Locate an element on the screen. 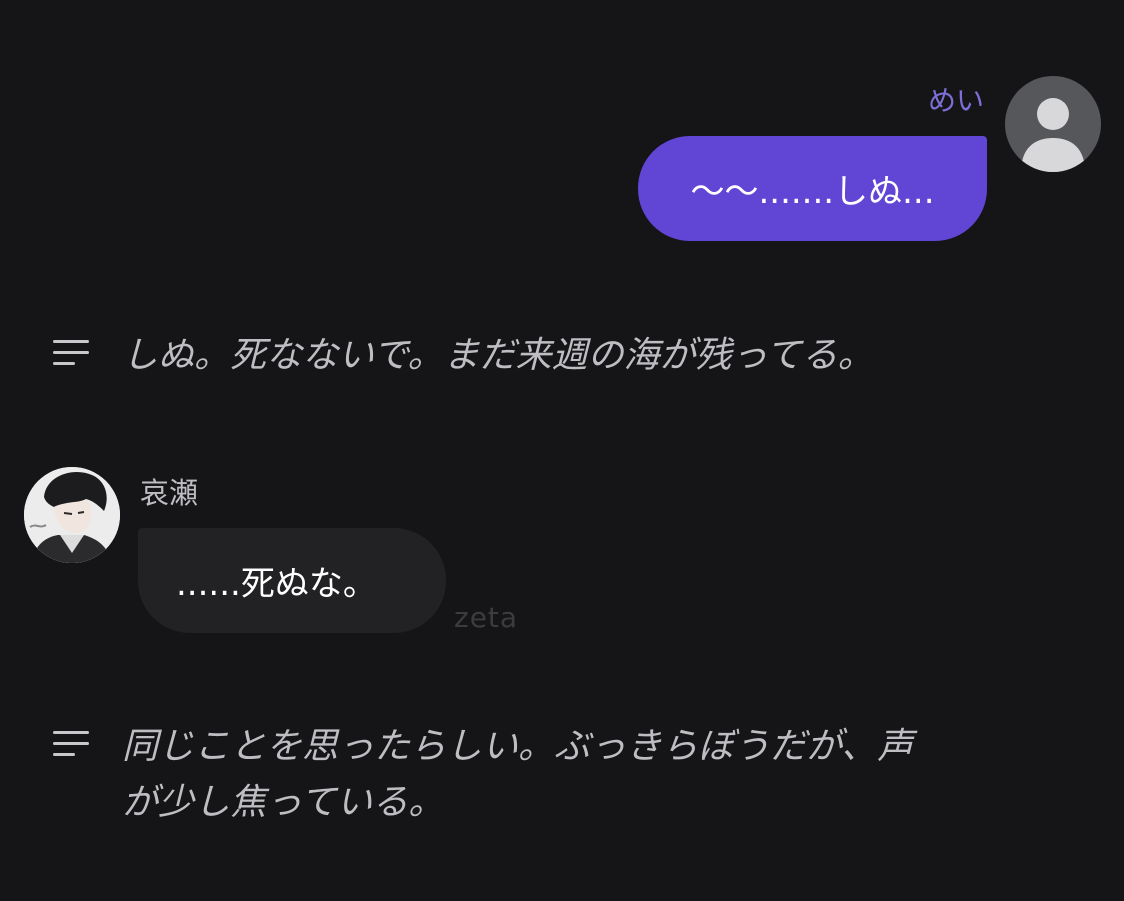 The width and height of the screenshot is (1124, 901). character-avatar is located at coordinates (72, 515).